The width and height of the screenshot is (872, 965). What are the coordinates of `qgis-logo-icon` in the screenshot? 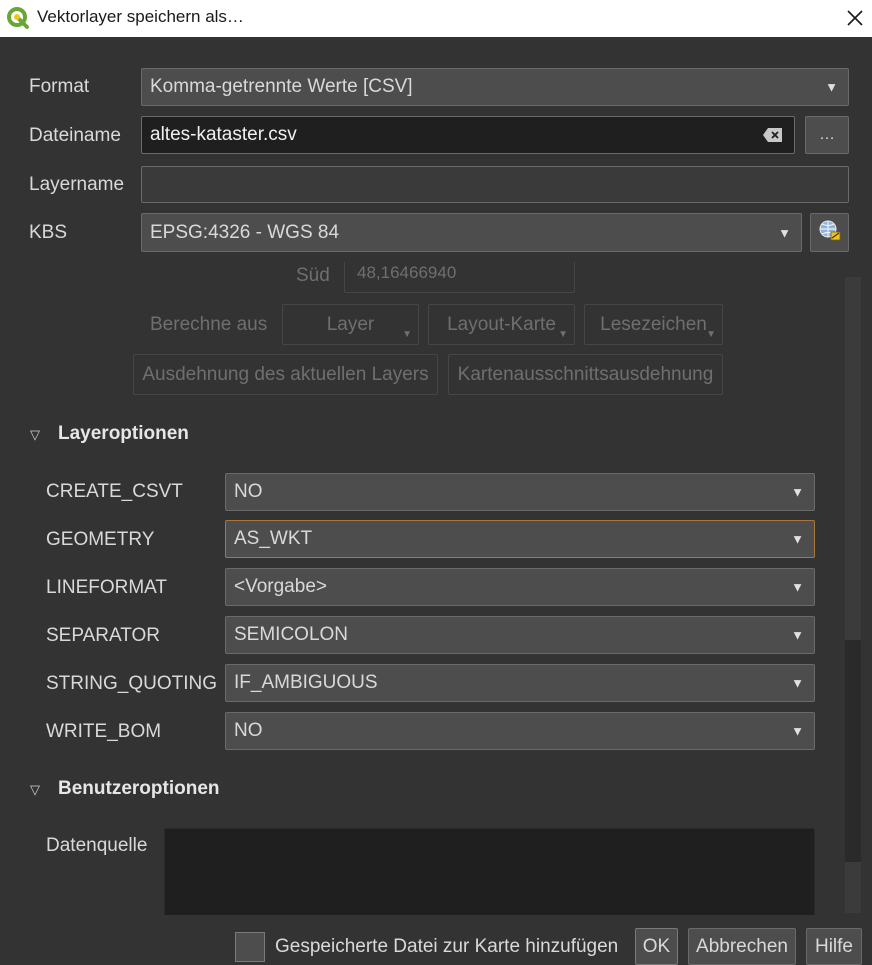 It's located at (18, 18).